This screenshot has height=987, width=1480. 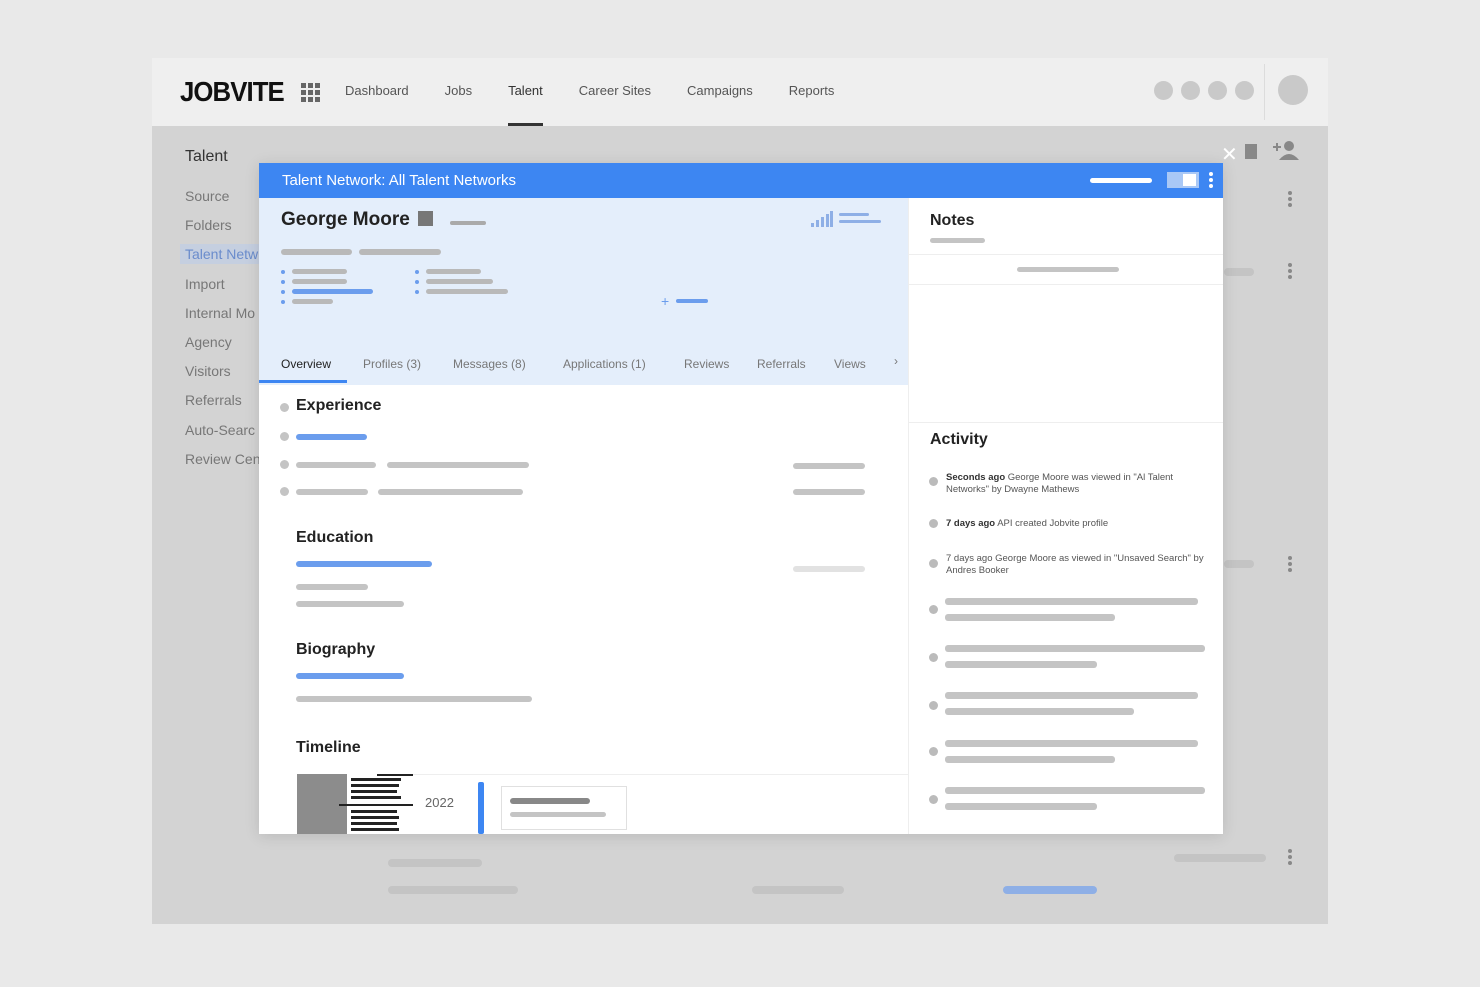 What do you see at coordinates (525, 92) in the screenshot?
I see `nav-talent: Talent` at bounding box center [525, 92].